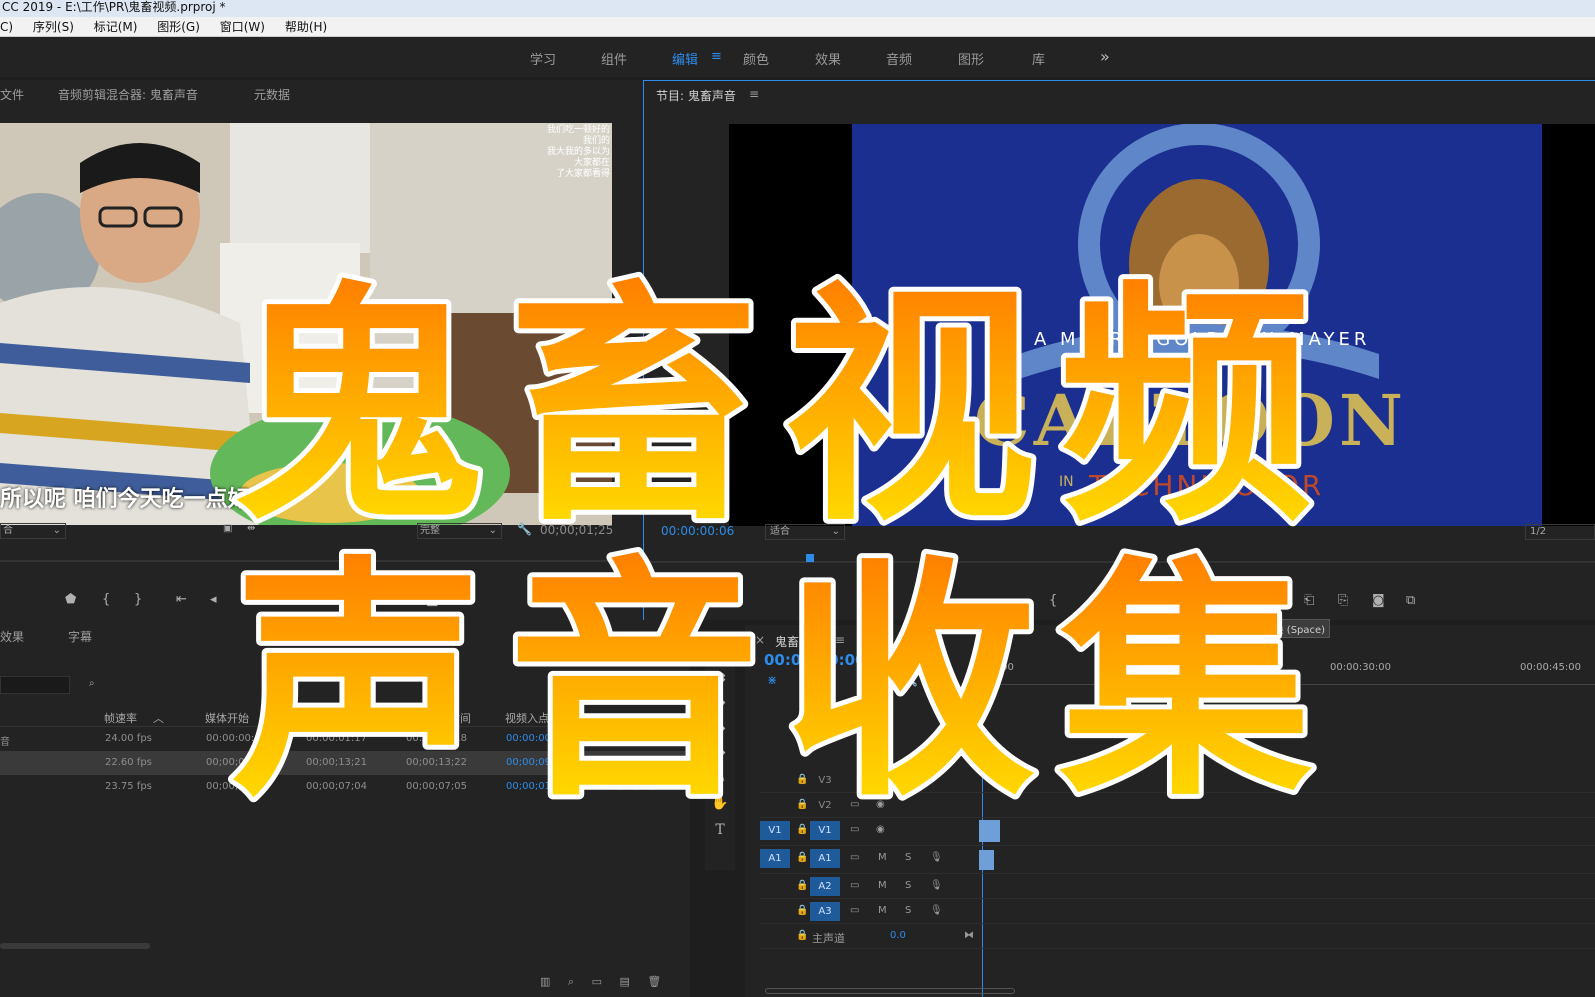  Describe the element at coordinates (880, 829) in the screenshot. I see `eye-icon: ◉` at that location.